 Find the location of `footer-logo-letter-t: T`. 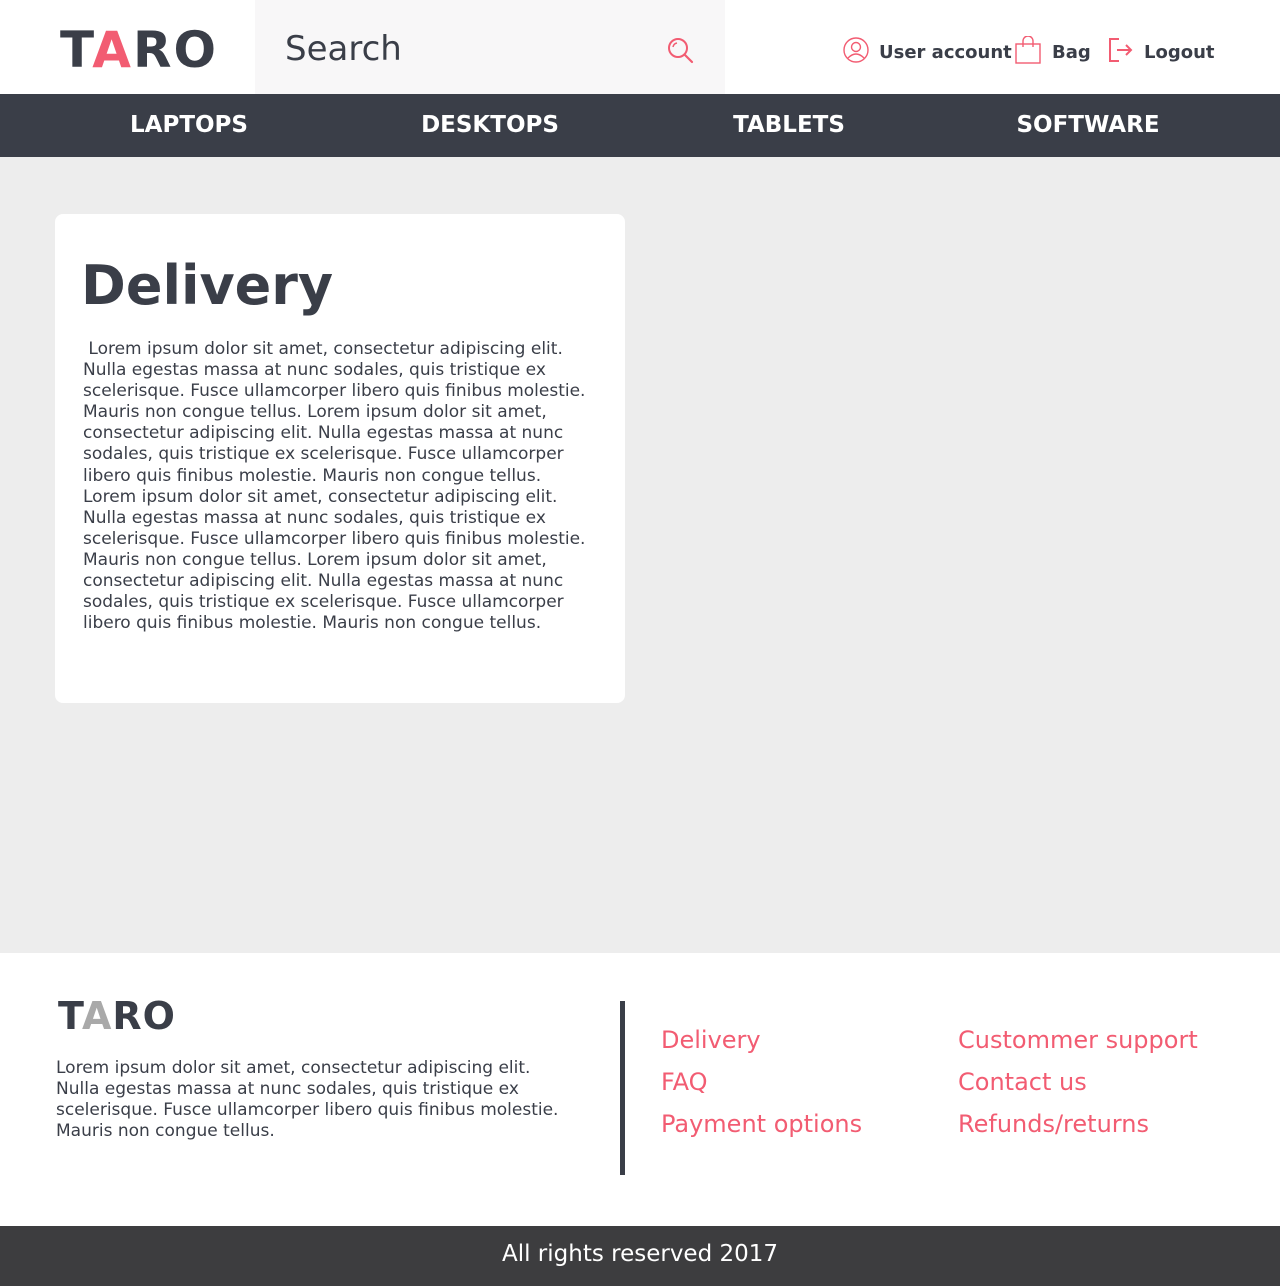

footer-logo-letter-t: T is located at coordinates (70, 1016).